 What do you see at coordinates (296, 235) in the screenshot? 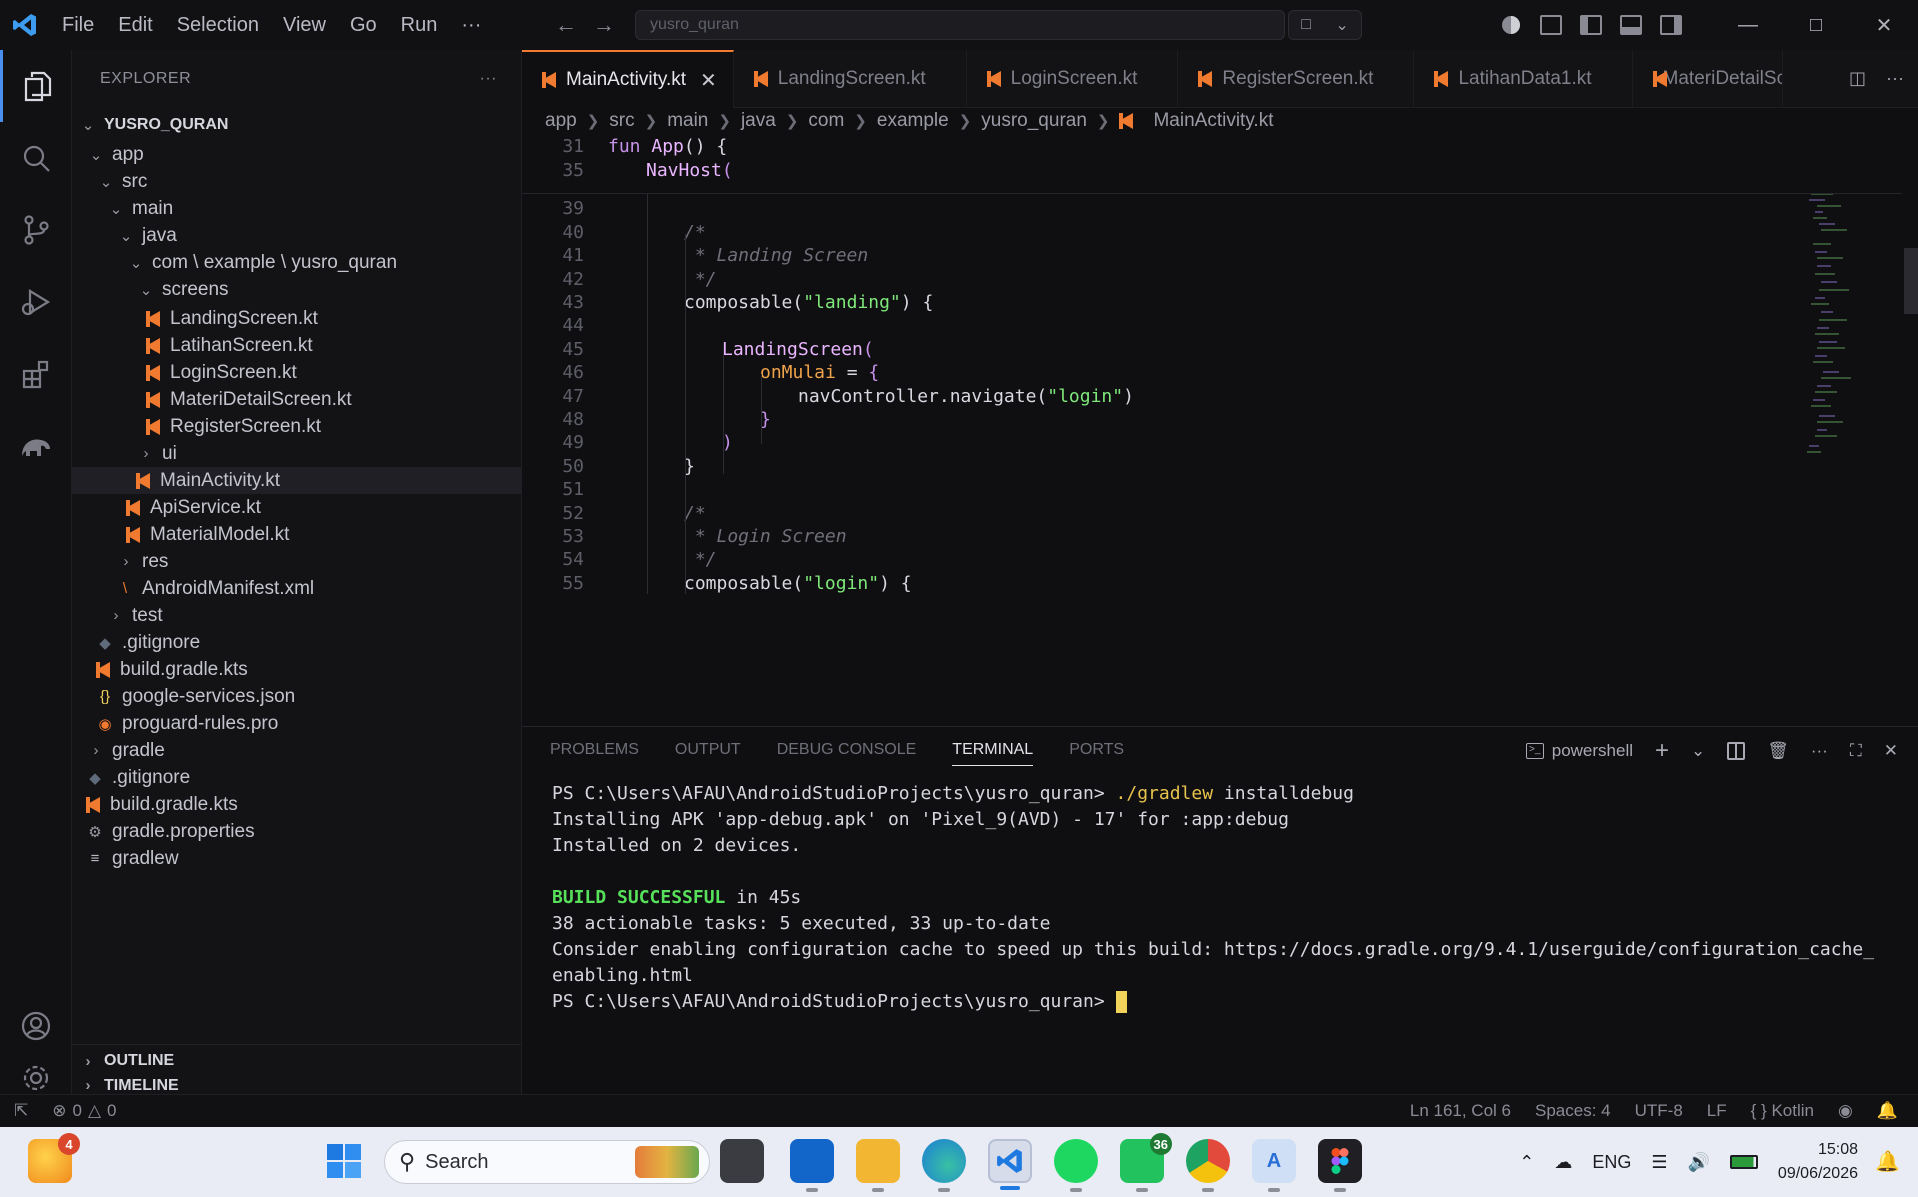
I see `tree-item: ⌄ java` at bounding box center [296, 235].